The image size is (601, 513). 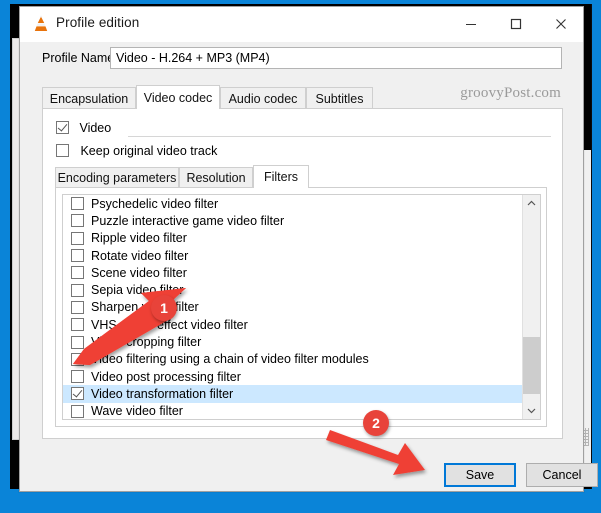 I want to click on filter-label: Rotate video filter, so click(x=140, y=255).